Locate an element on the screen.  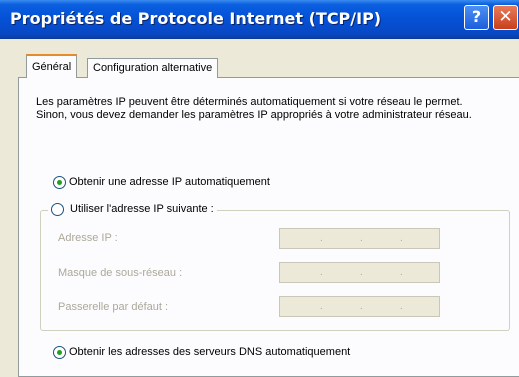
help-button: ? is located at coordinates (476, 17).